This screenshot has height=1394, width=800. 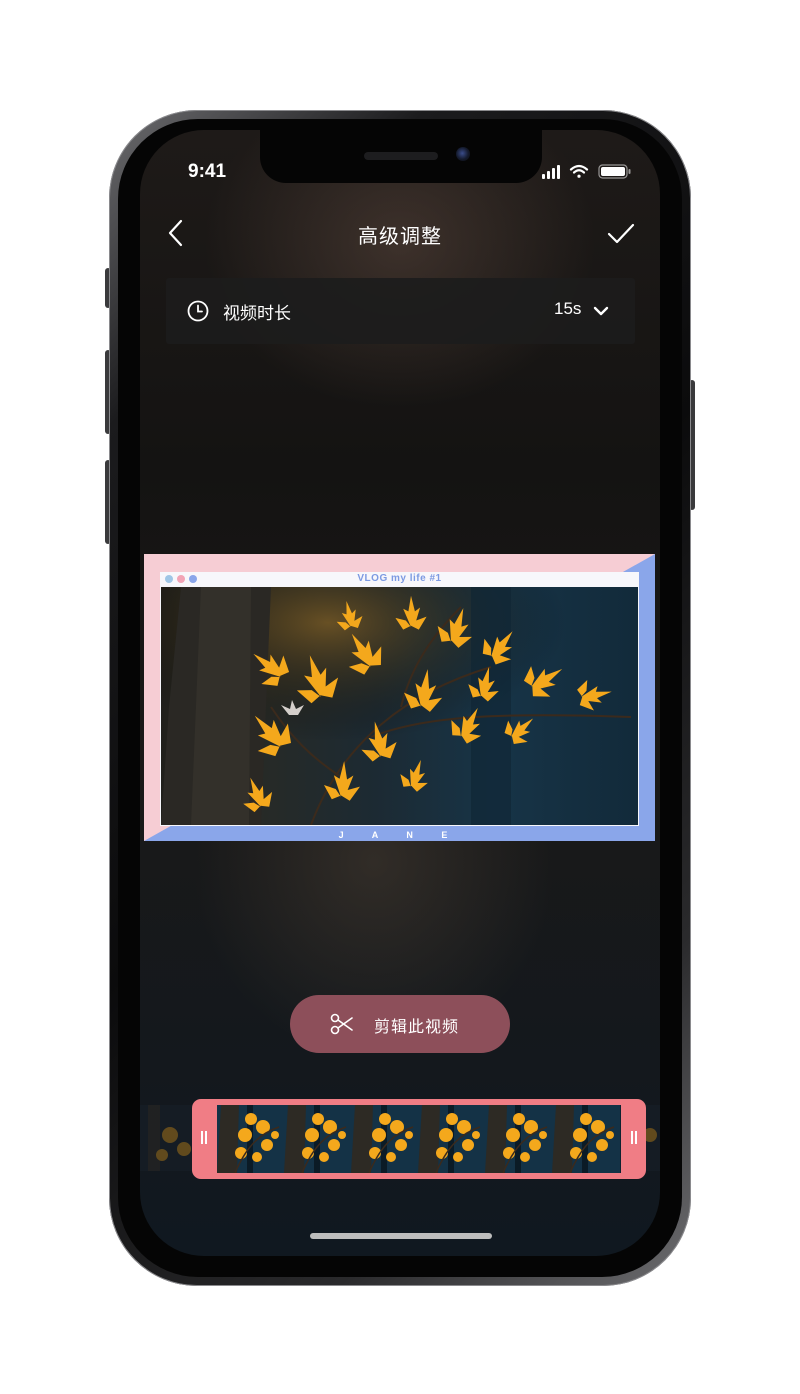 I want to click on video-frame-image, so click(x=399, y=706).